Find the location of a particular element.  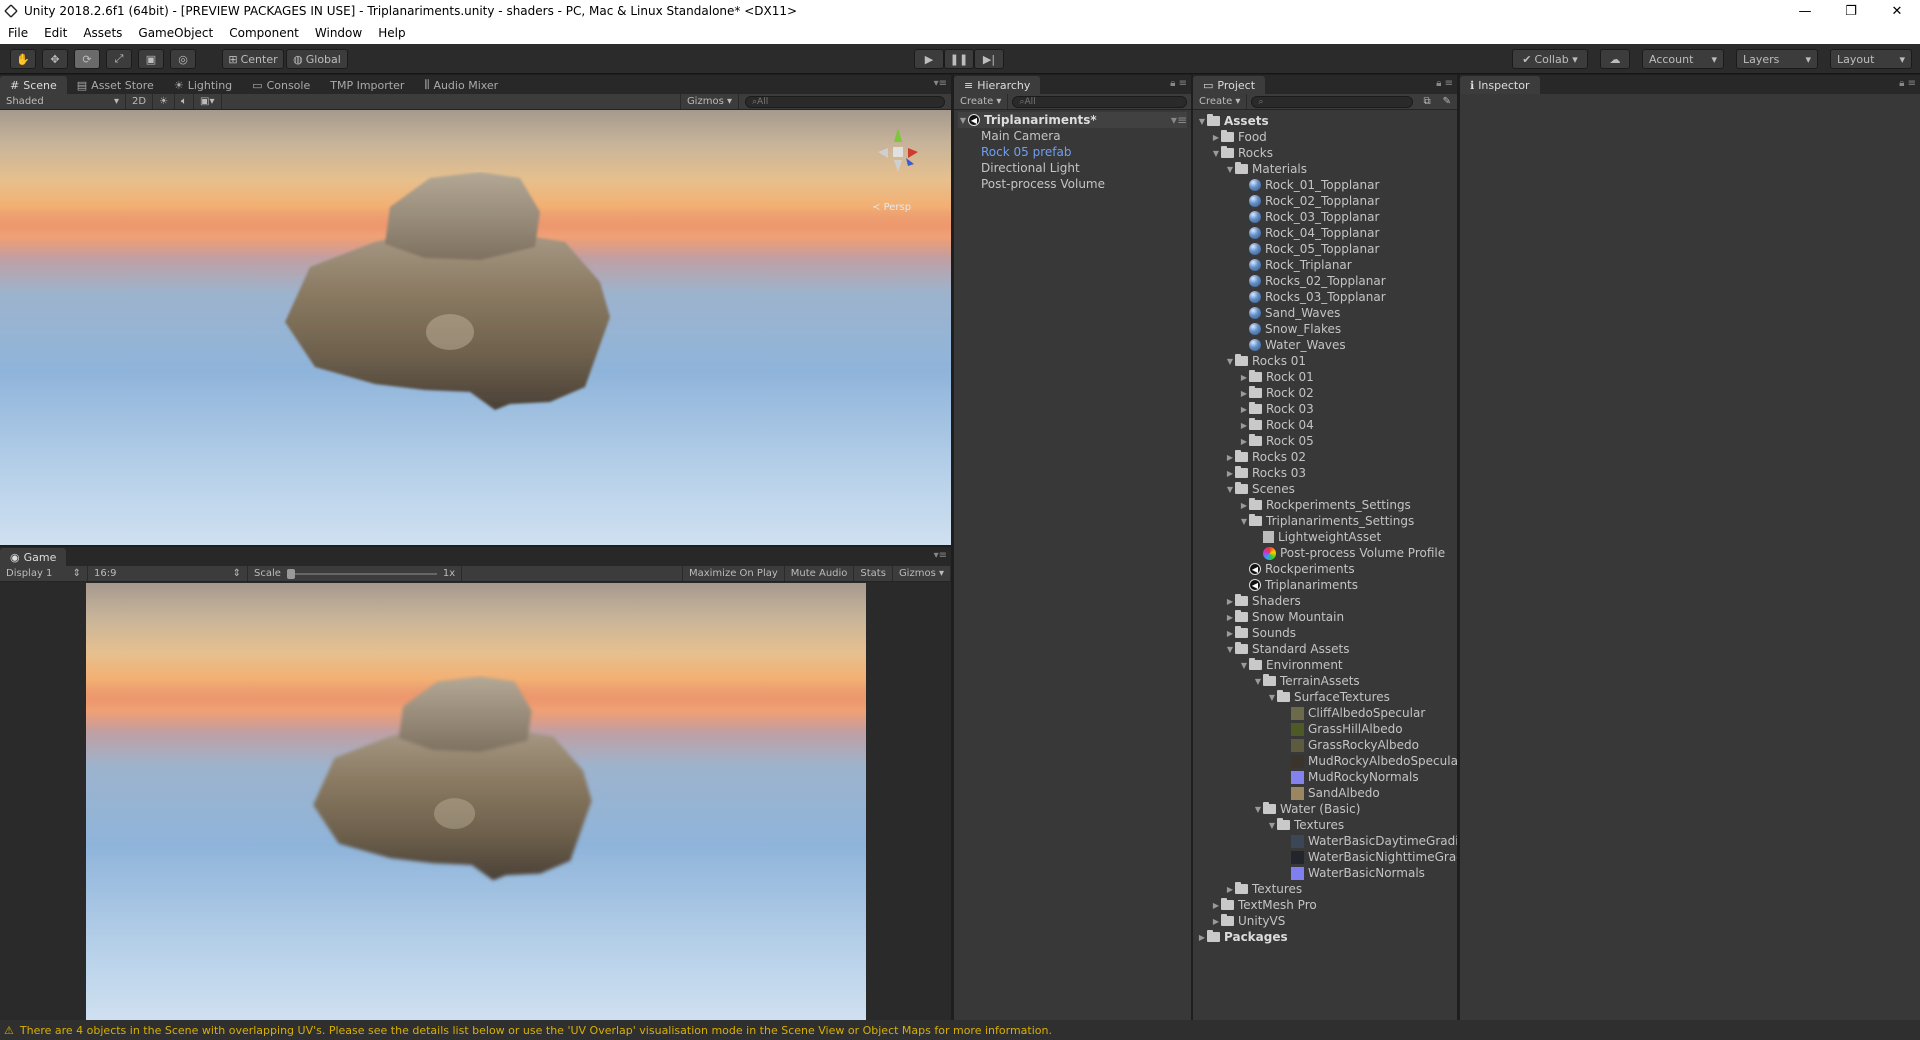

scene-effects-dropdown: ▣▾ is located at coordinates (208, 101).